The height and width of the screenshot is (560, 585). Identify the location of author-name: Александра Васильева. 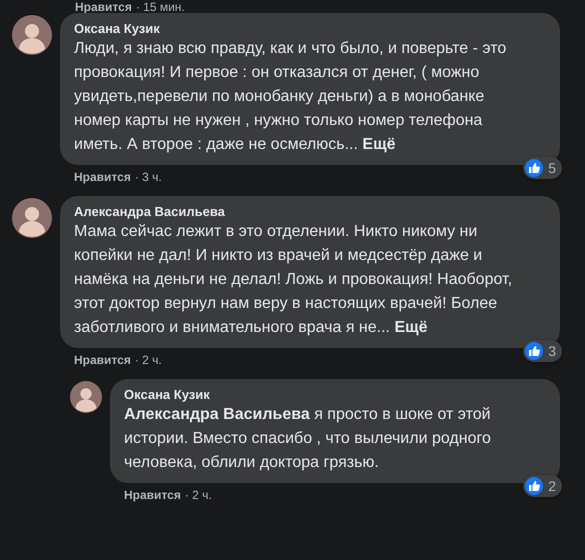
(310, 211).